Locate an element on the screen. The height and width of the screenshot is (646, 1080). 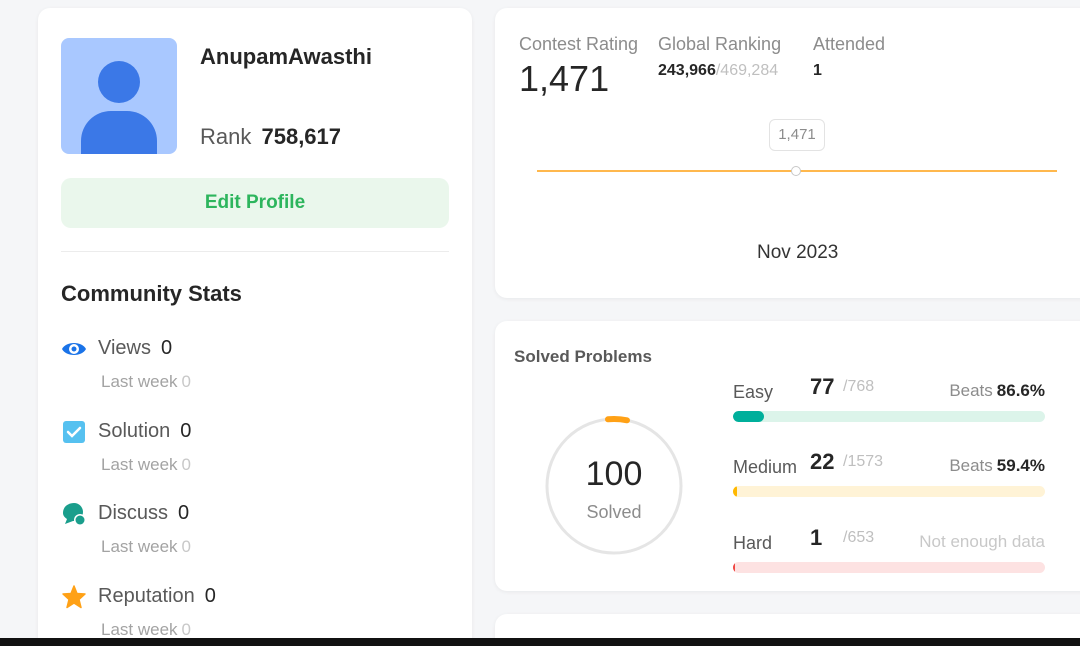
reputation-value: 0 is located at coordinates (210, 596).